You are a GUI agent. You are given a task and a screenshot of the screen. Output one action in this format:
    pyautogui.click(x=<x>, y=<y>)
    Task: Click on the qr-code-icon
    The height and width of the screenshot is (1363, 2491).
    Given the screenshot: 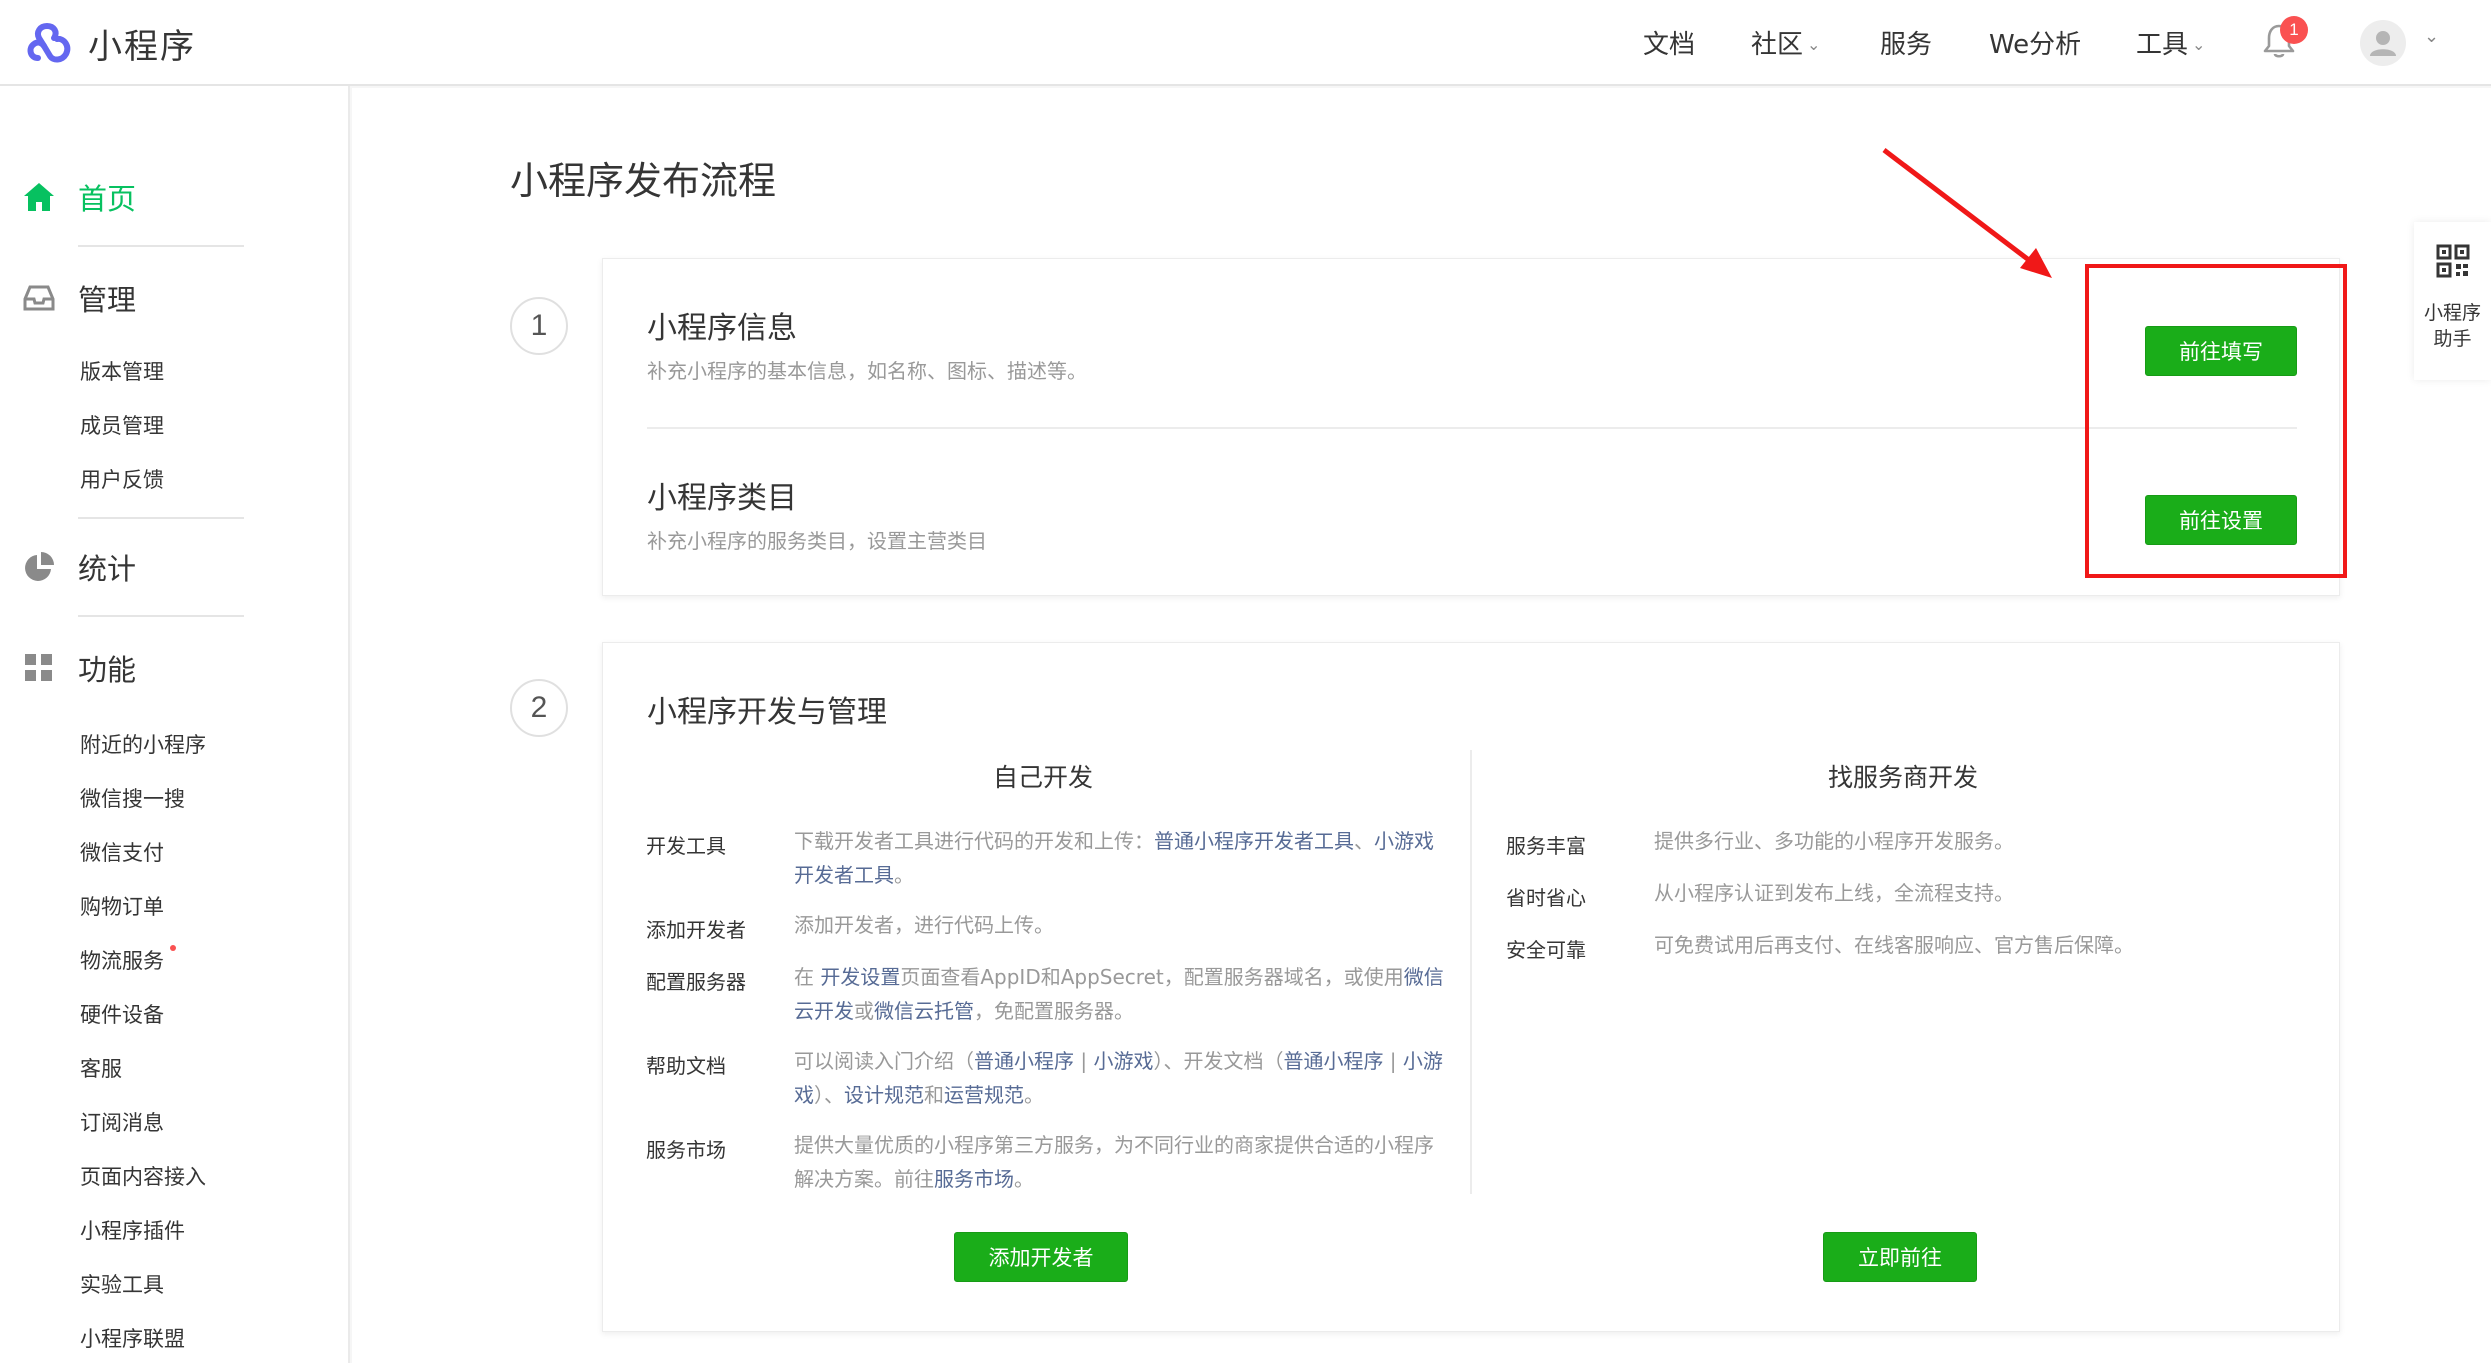 What is the action you would take?
    pyautogui.click(x=2453, y=261)
    